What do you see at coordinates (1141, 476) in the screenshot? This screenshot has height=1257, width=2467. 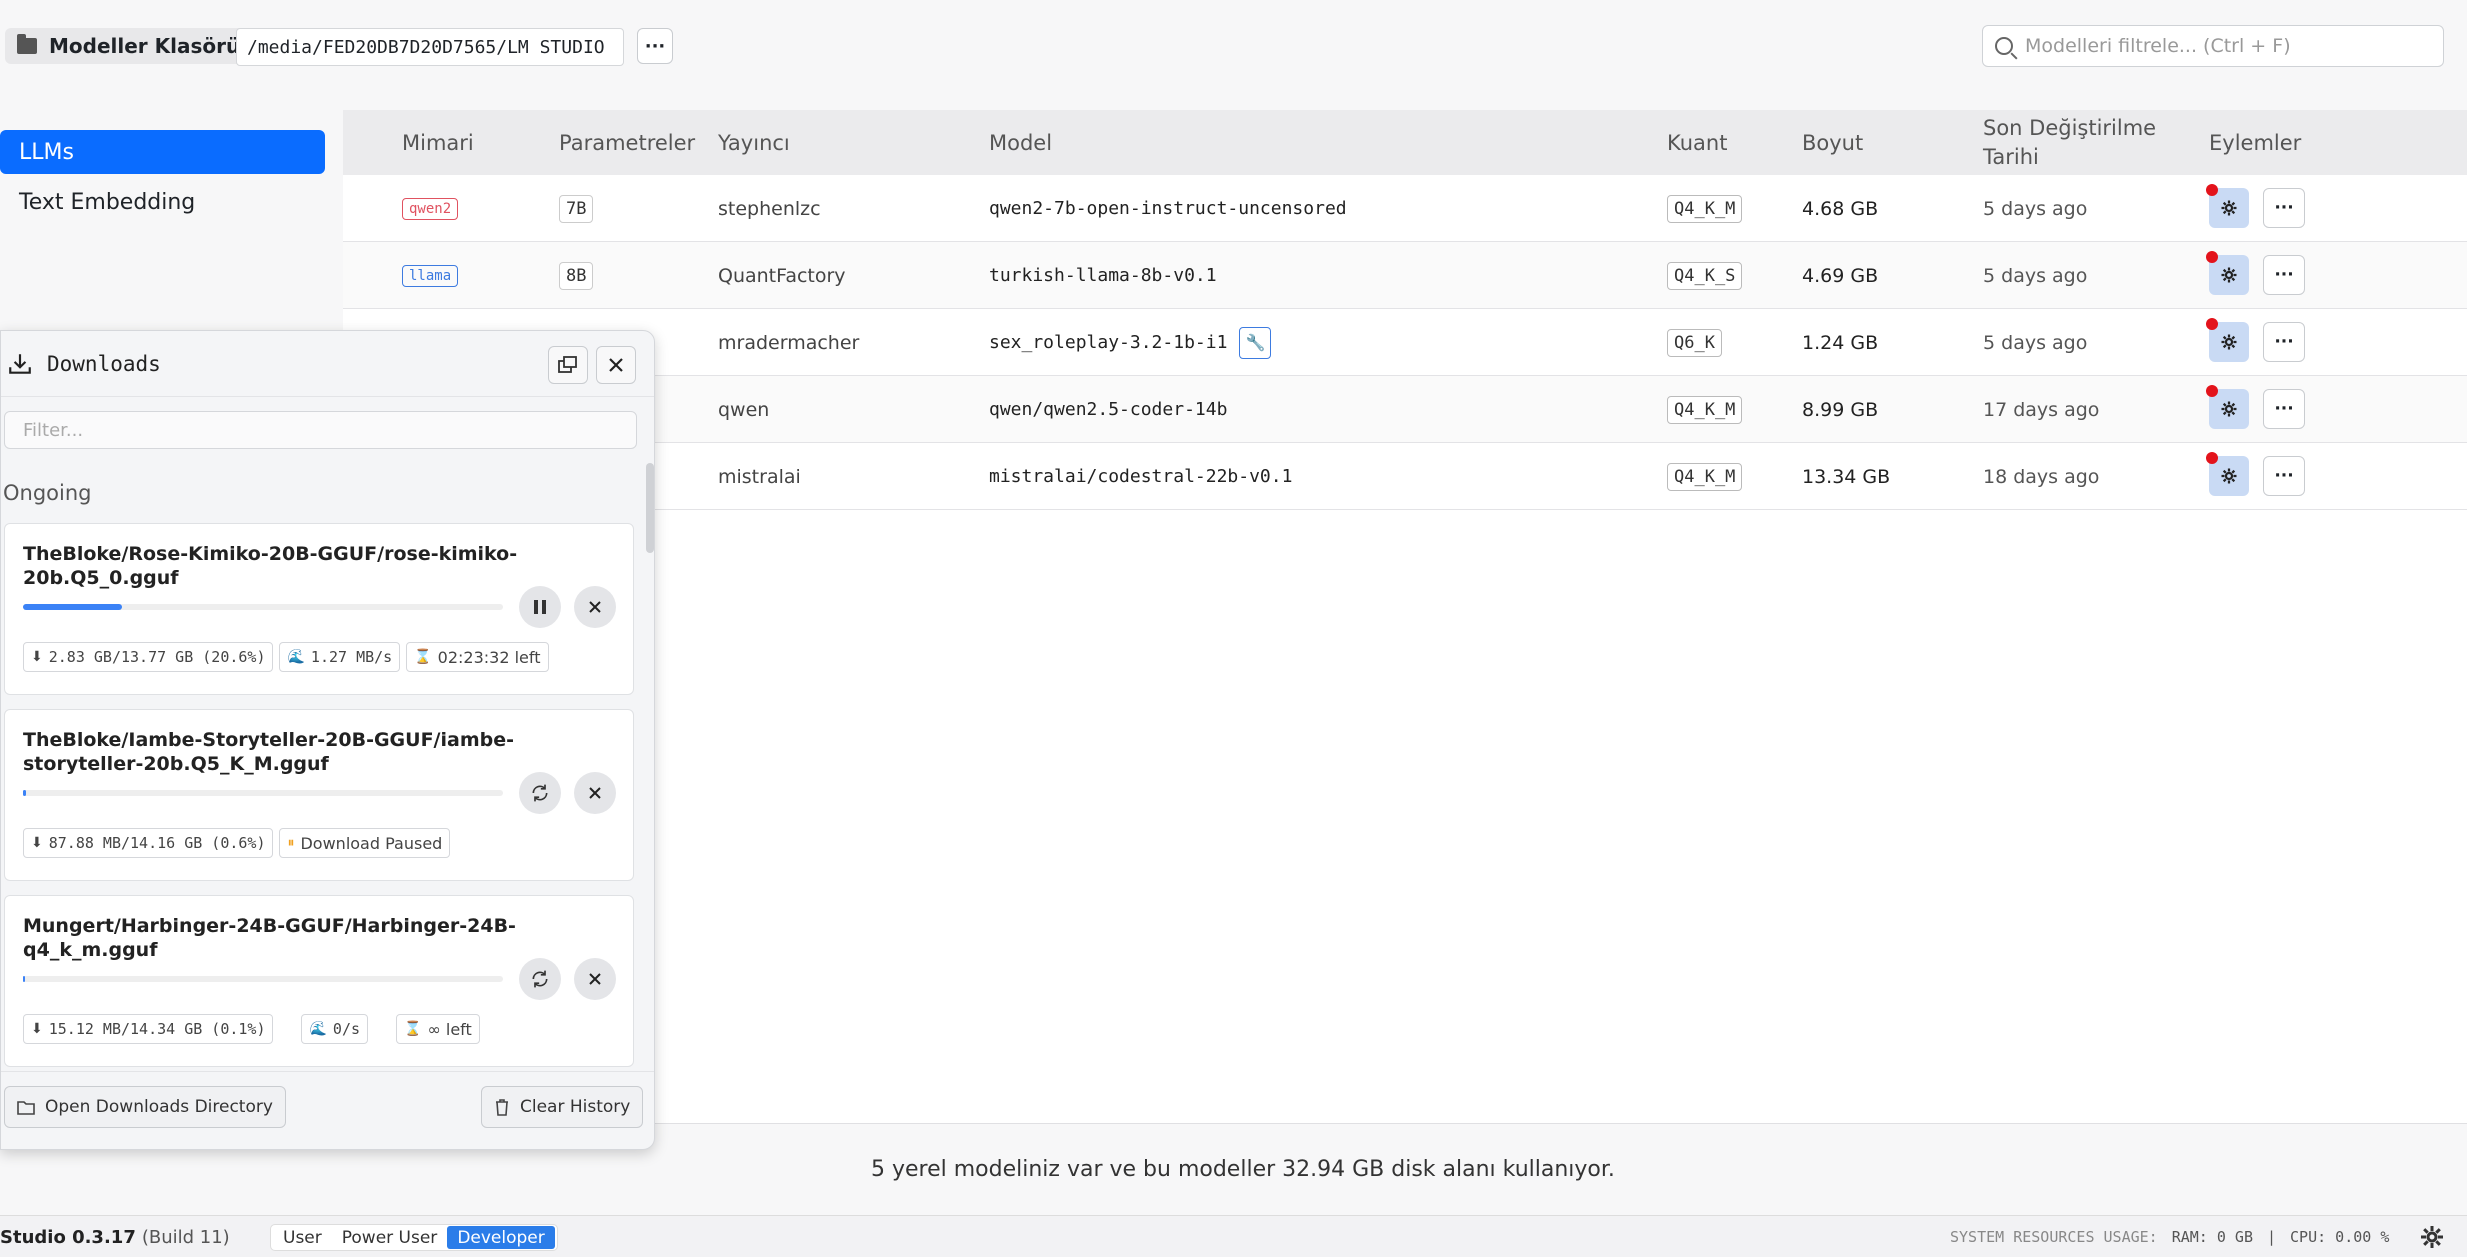 I see `model-name-cell: mistralai/codestral-22b-v0.1` at bounding box center [1141, 476].